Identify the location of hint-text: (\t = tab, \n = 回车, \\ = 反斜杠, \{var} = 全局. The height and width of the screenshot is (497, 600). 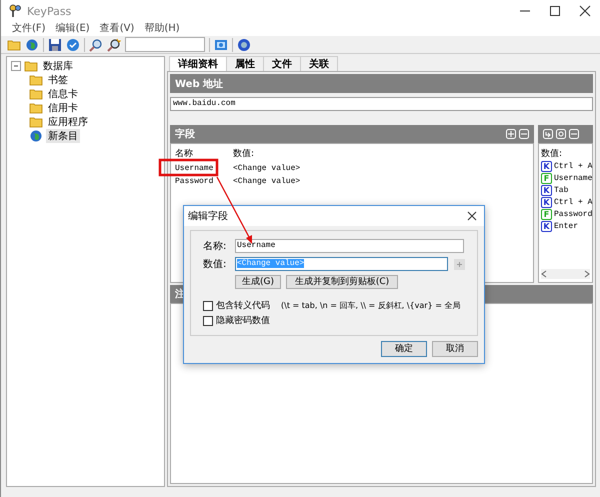
(370, 305).